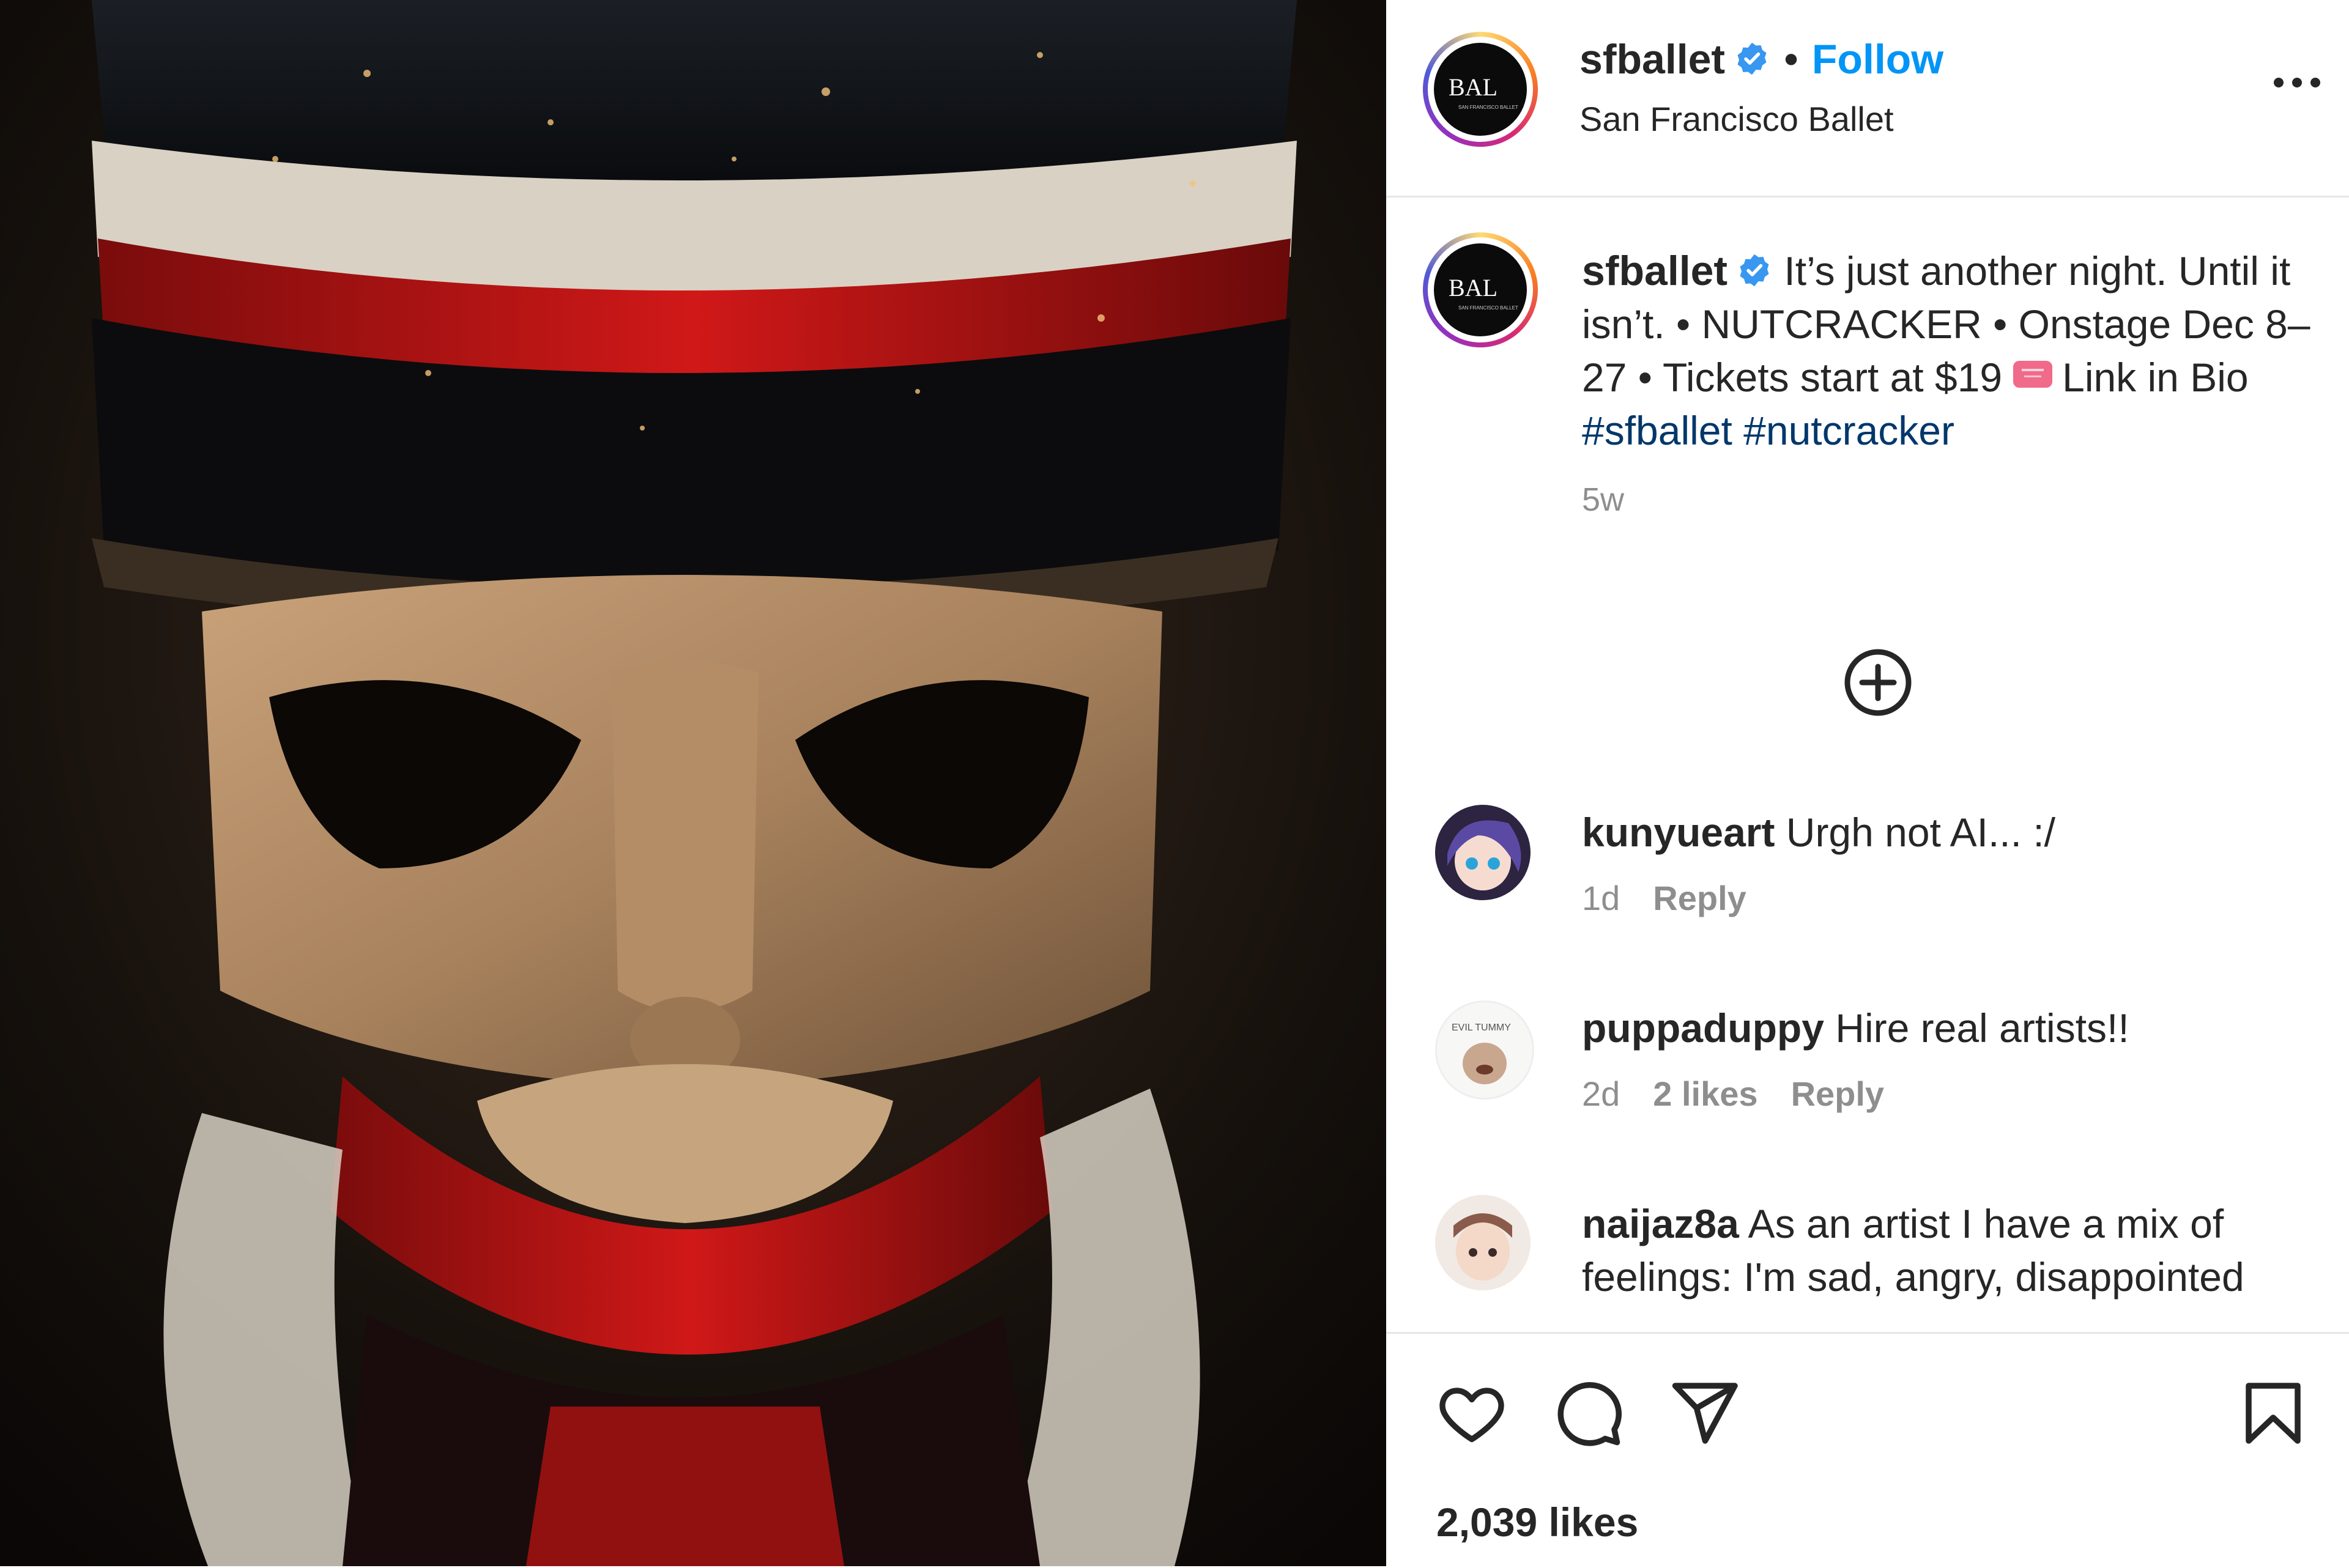 The width and height of the screenshot is (2349, 1568). Describe the element at coordinates (1601, 1093) in the screenshot. I see `comment-age: 2d` at that location.